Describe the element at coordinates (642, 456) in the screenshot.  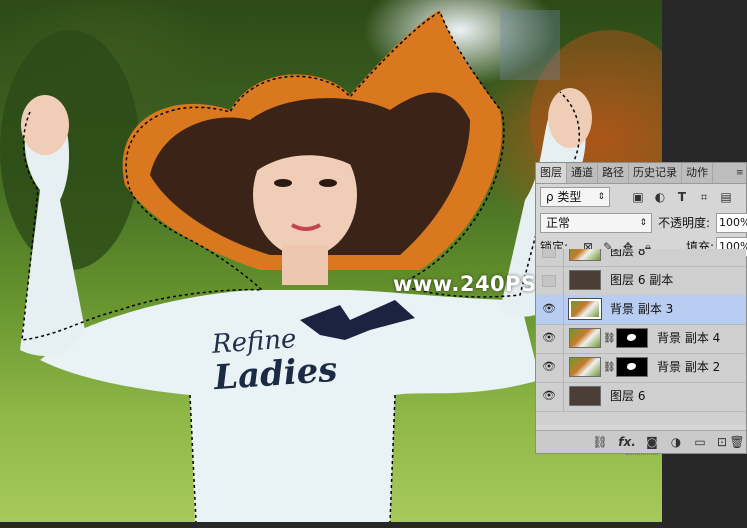
I see `panel-resize-grip` at that location.